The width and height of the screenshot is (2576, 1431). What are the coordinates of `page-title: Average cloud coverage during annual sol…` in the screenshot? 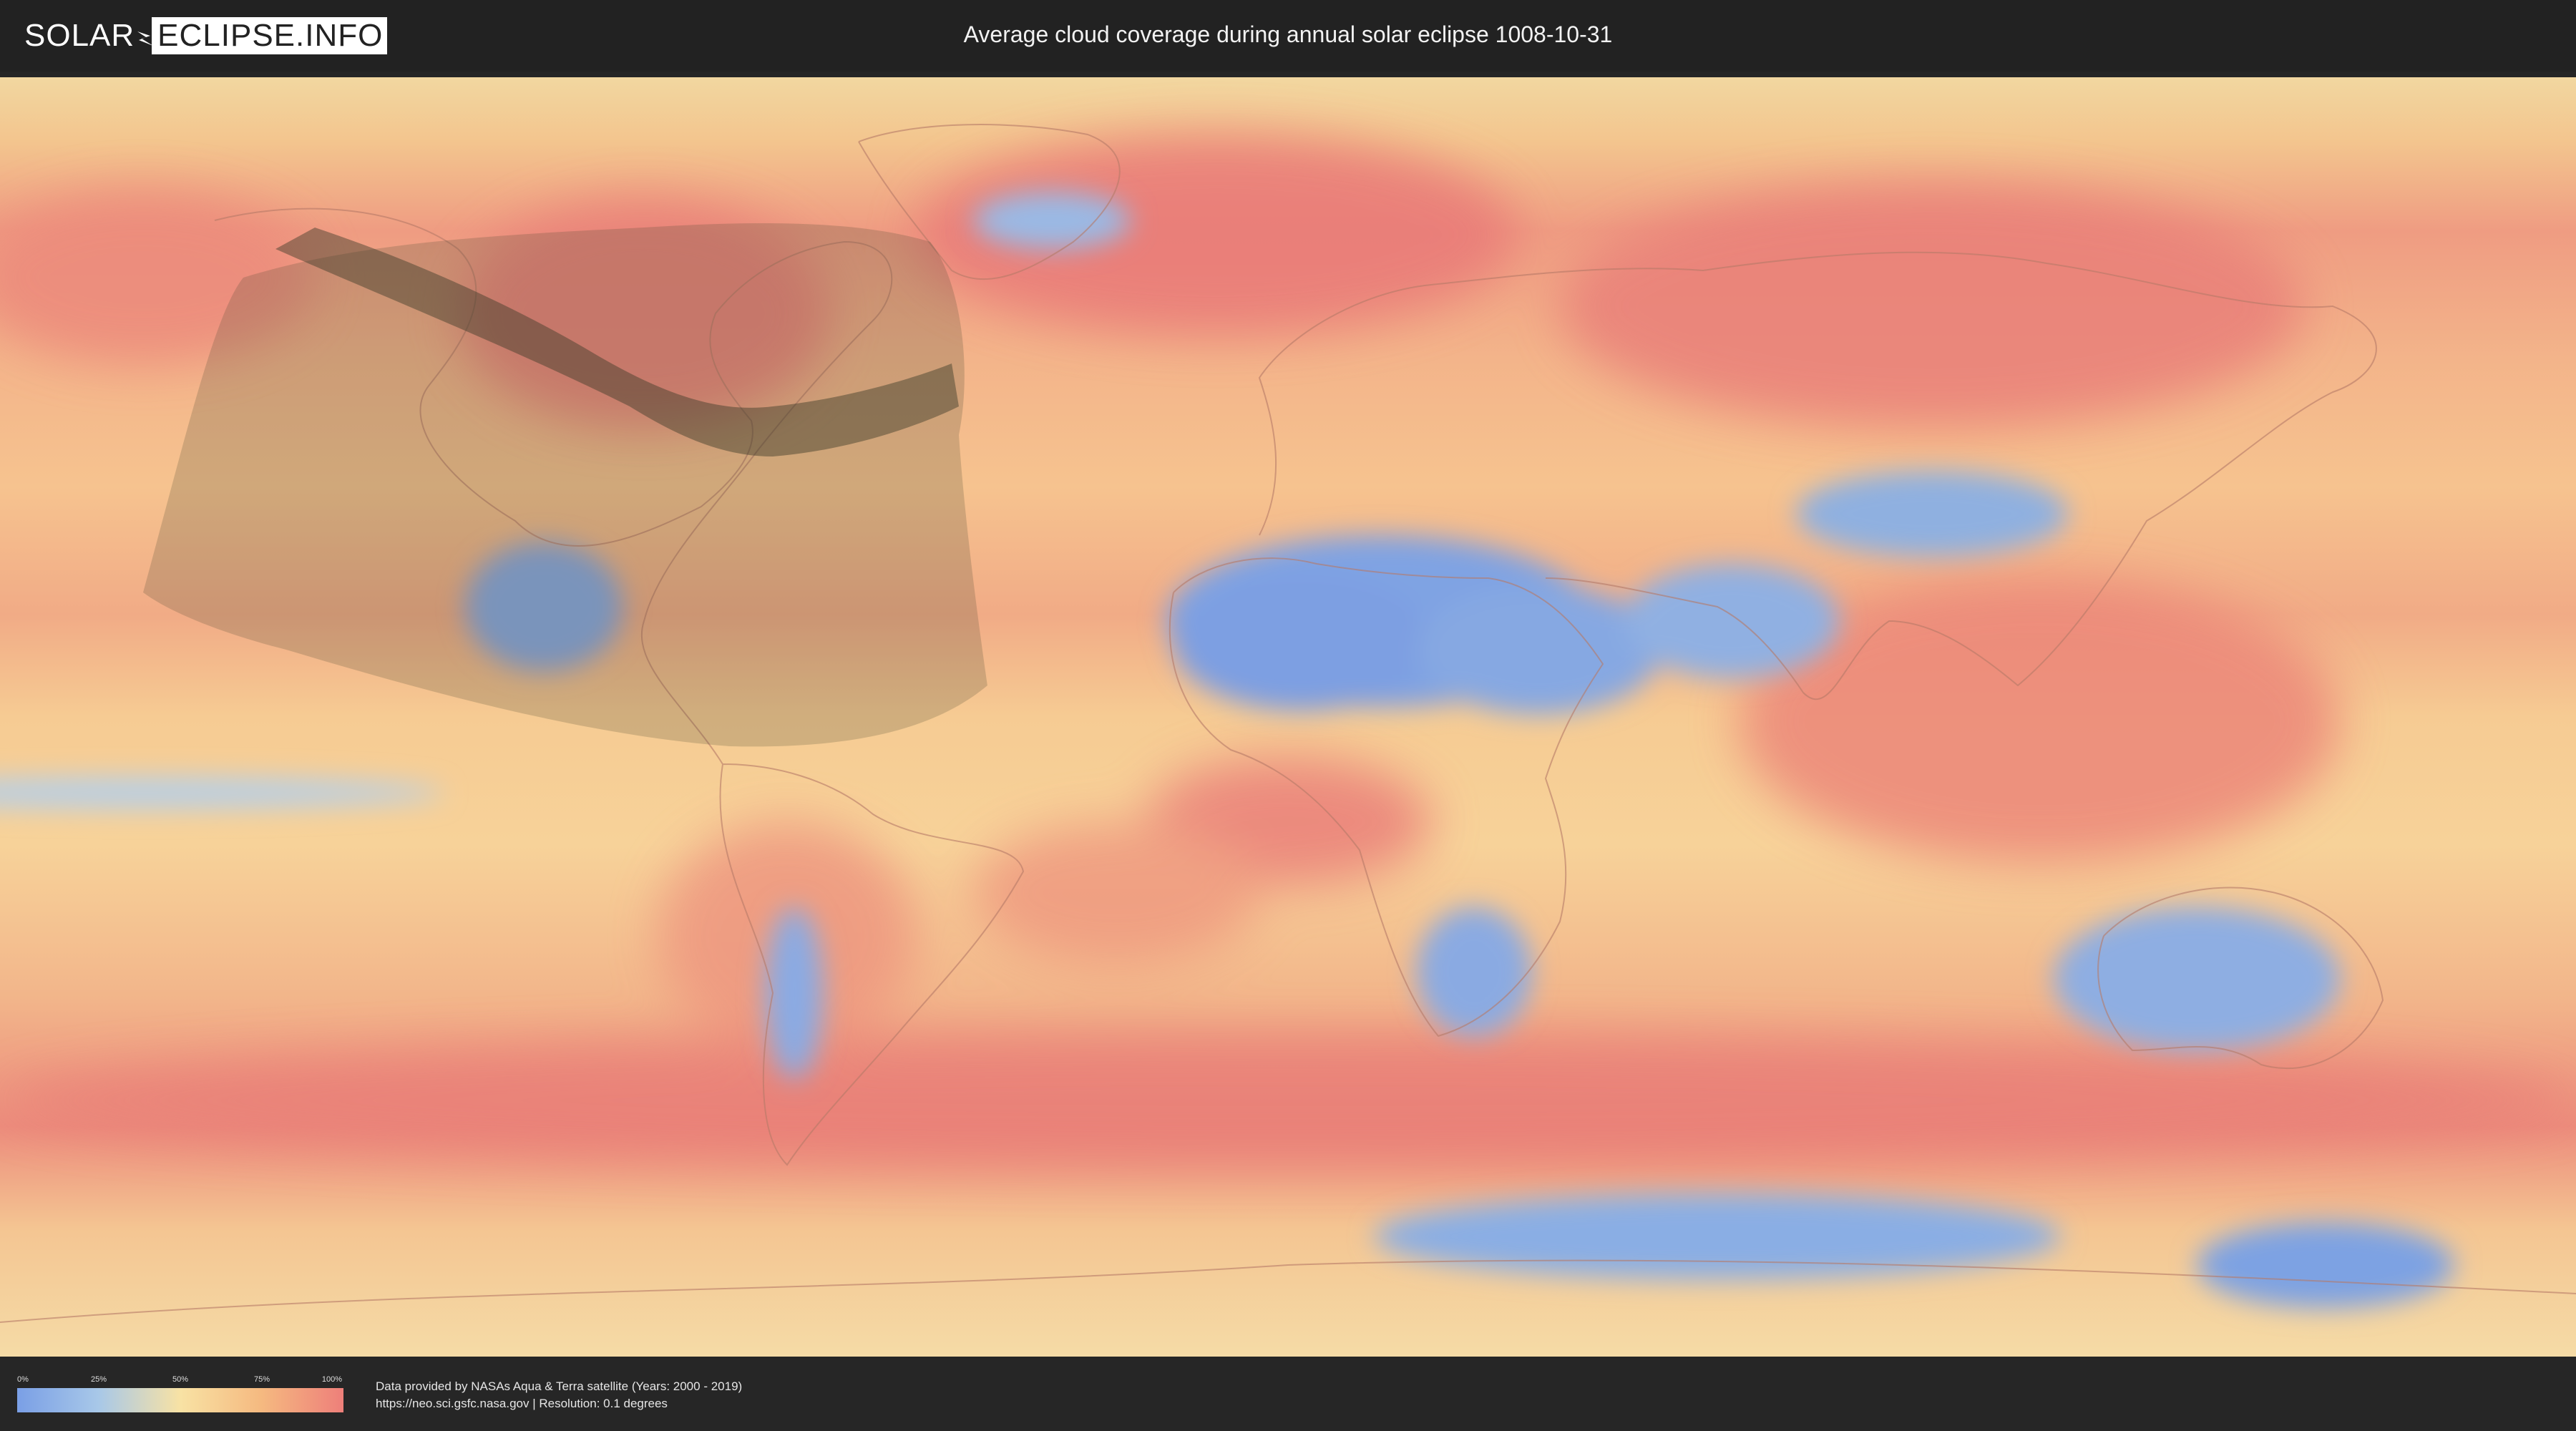 It's located at (1288, 34).